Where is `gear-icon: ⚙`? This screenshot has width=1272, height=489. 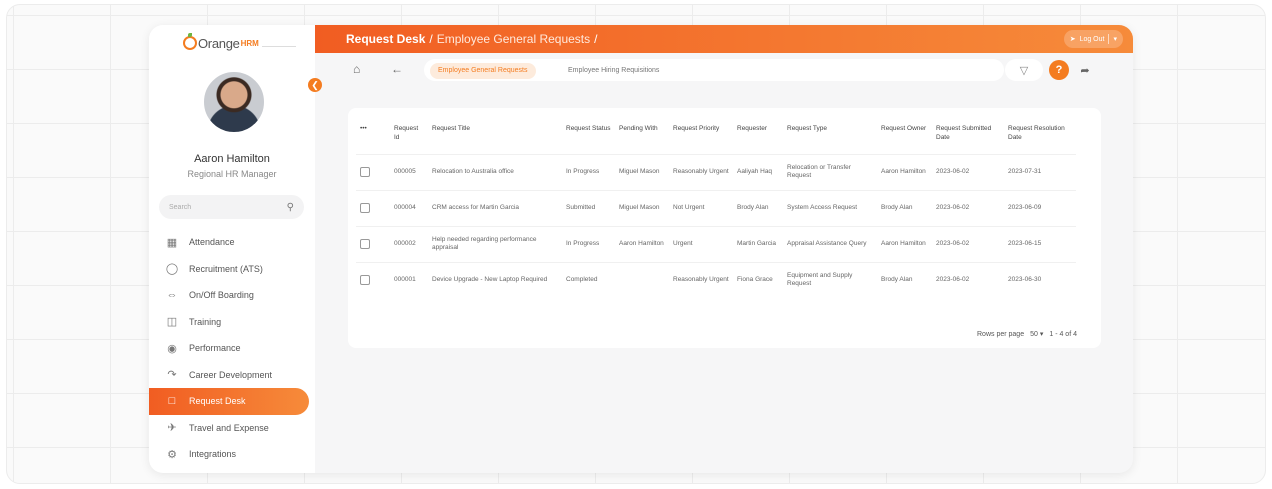
gear-icon: ⚙ is located at coordinates (172, 454).